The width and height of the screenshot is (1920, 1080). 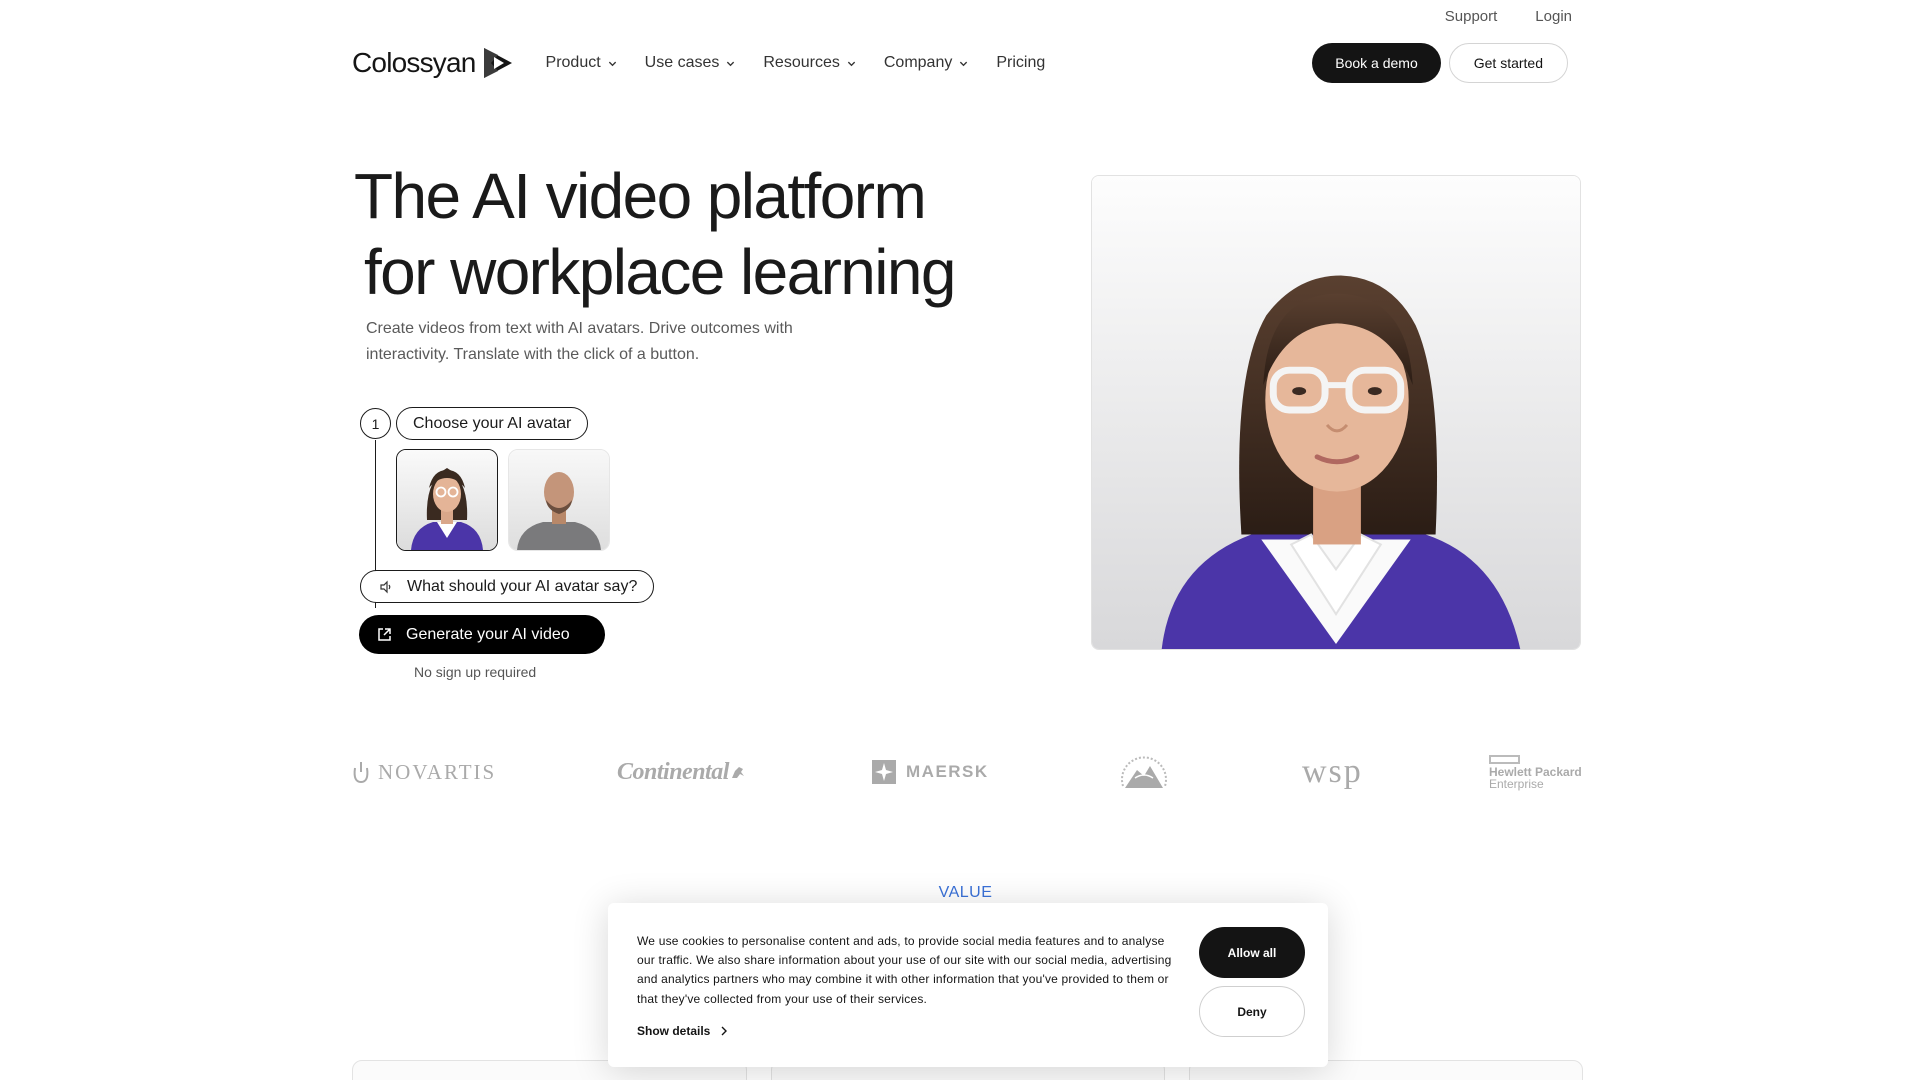 I want to click on avatar-option-female, so click(x=447, y=500).